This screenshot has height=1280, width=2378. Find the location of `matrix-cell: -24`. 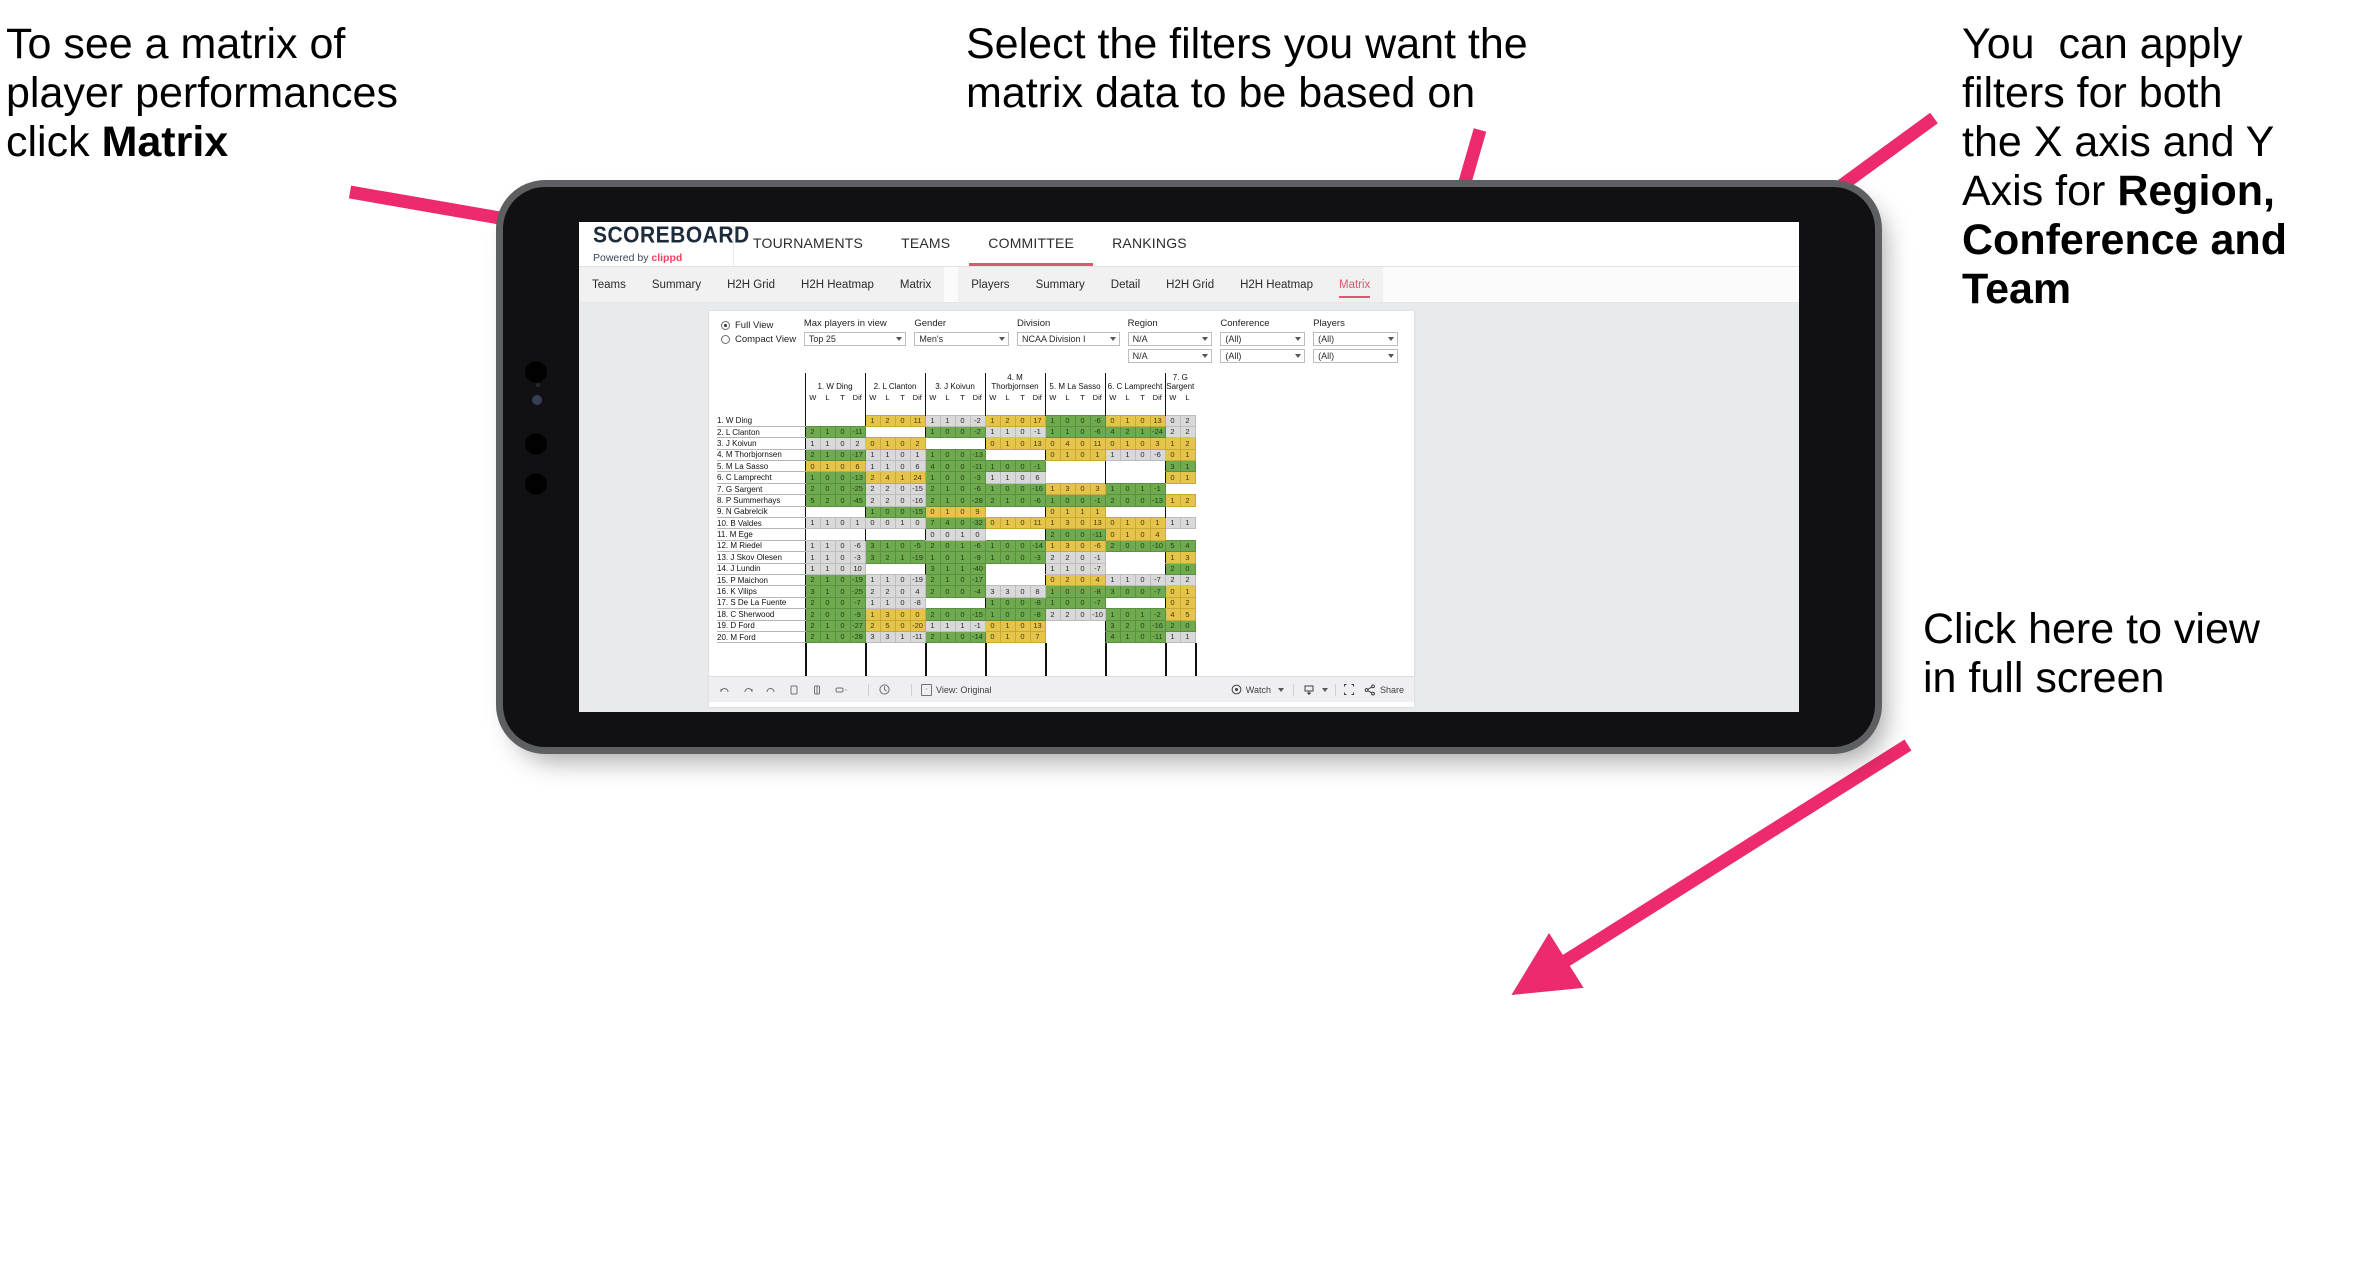

matrix-cell: -24 is located at coordinates (1157, 432).